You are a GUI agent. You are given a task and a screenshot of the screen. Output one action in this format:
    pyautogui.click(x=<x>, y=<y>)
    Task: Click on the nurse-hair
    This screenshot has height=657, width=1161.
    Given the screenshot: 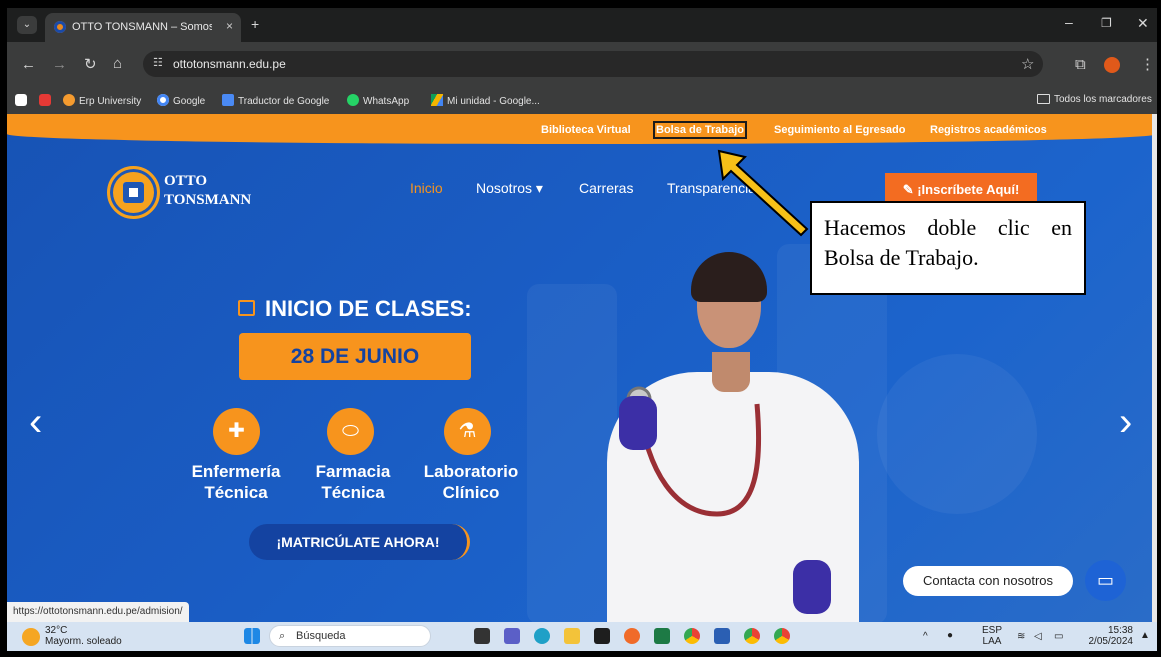 What is the action you would take?
    pyautogui.click(x=729, y=277)
    